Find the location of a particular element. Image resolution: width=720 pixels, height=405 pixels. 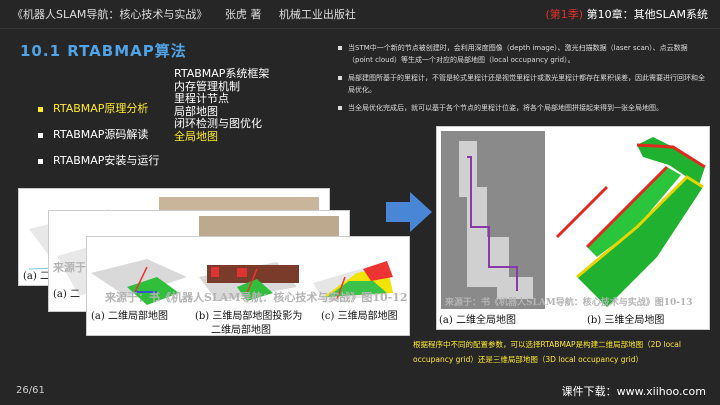

author: 张虎 著 is located at coordinates (243, 14).